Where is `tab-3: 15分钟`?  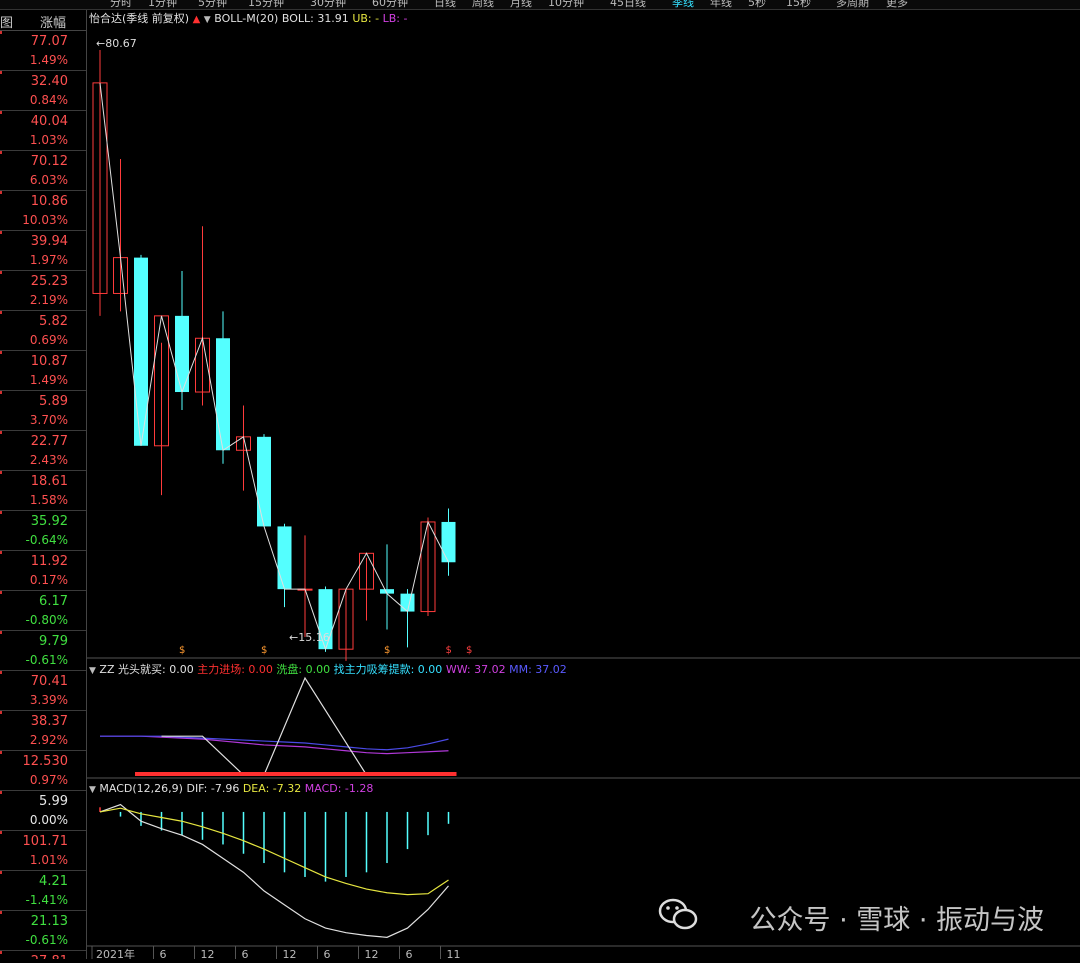
tab-3: 15分钟 is located at coordinates (266, 4).